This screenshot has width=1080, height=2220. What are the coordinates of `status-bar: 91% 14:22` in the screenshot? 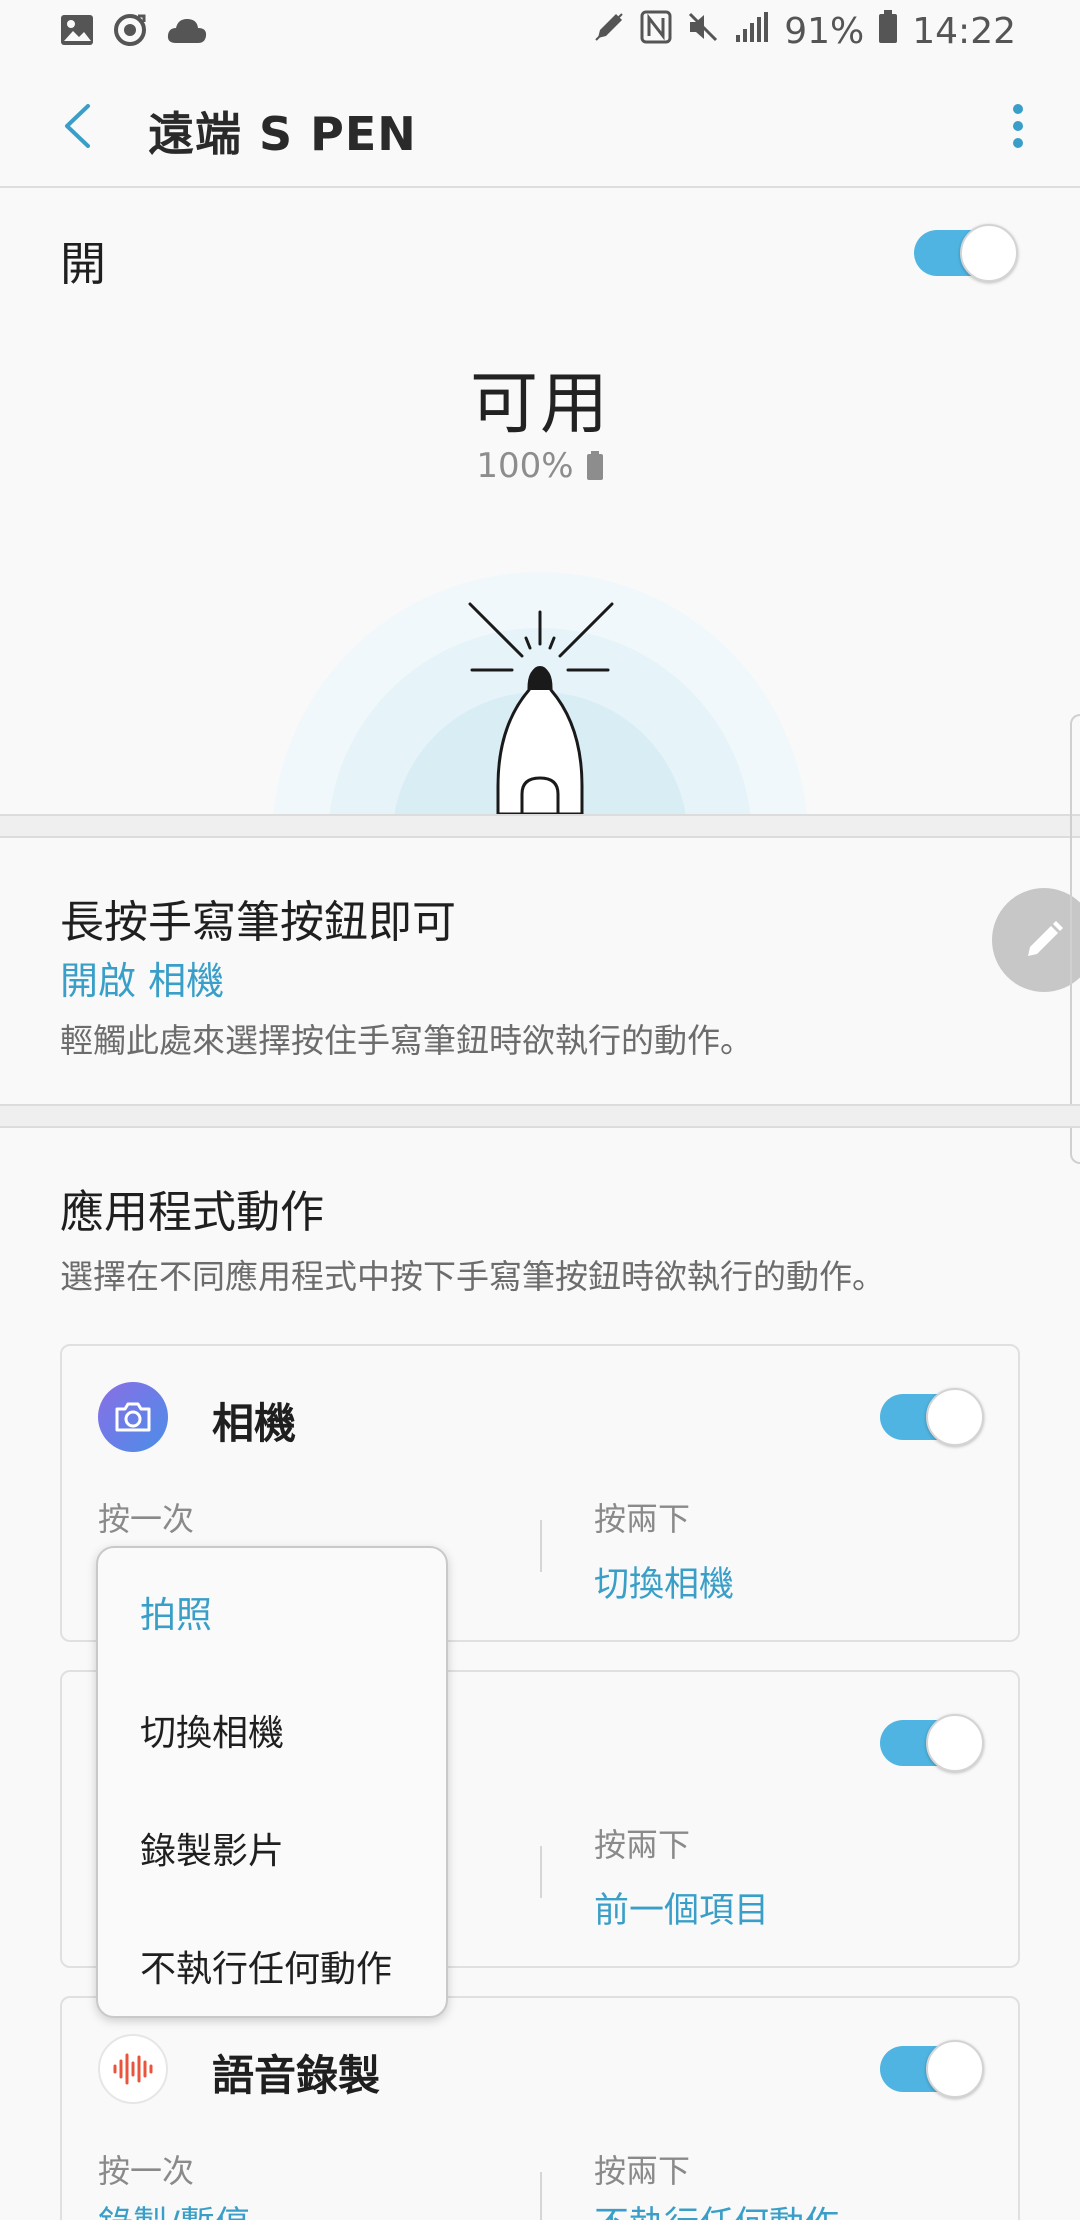 It's located at (540, 32).